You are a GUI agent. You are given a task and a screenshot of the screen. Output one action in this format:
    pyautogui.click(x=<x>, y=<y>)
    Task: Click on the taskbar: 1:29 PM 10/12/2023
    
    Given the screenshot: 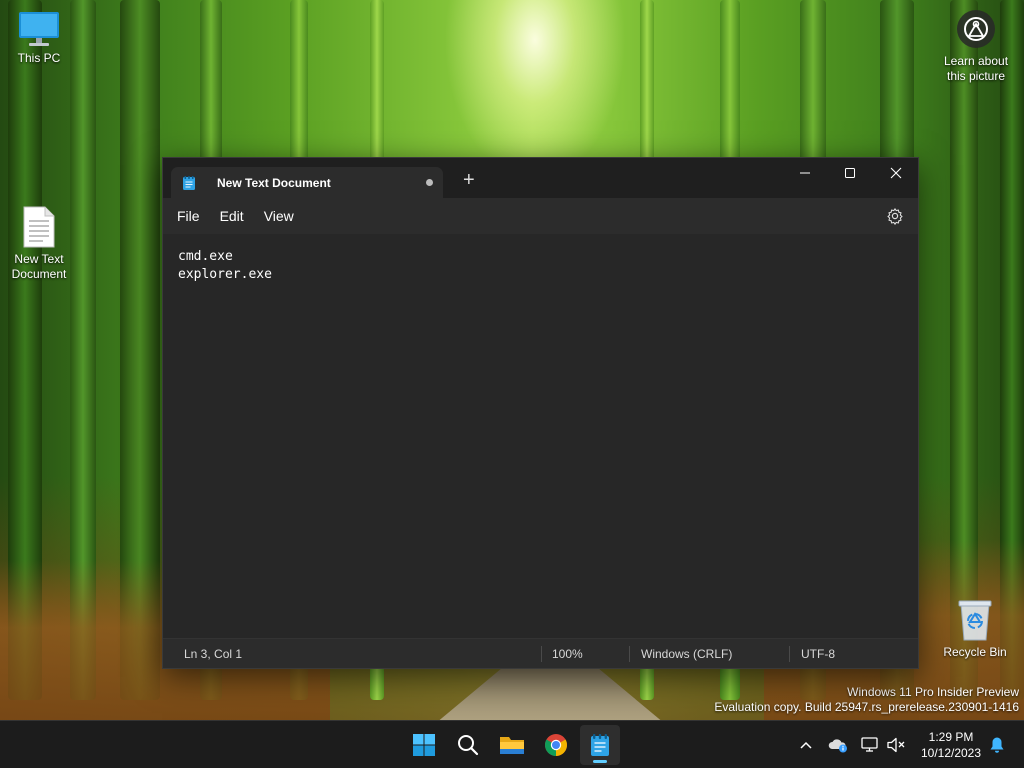 What is the action you would take?
    pyautogui.click(x=512, y=744)
    